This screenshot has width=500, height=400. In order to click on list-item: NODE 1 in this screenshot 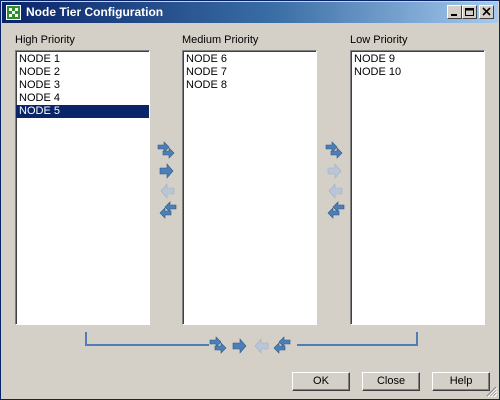, I will do `click(82, 59)`.